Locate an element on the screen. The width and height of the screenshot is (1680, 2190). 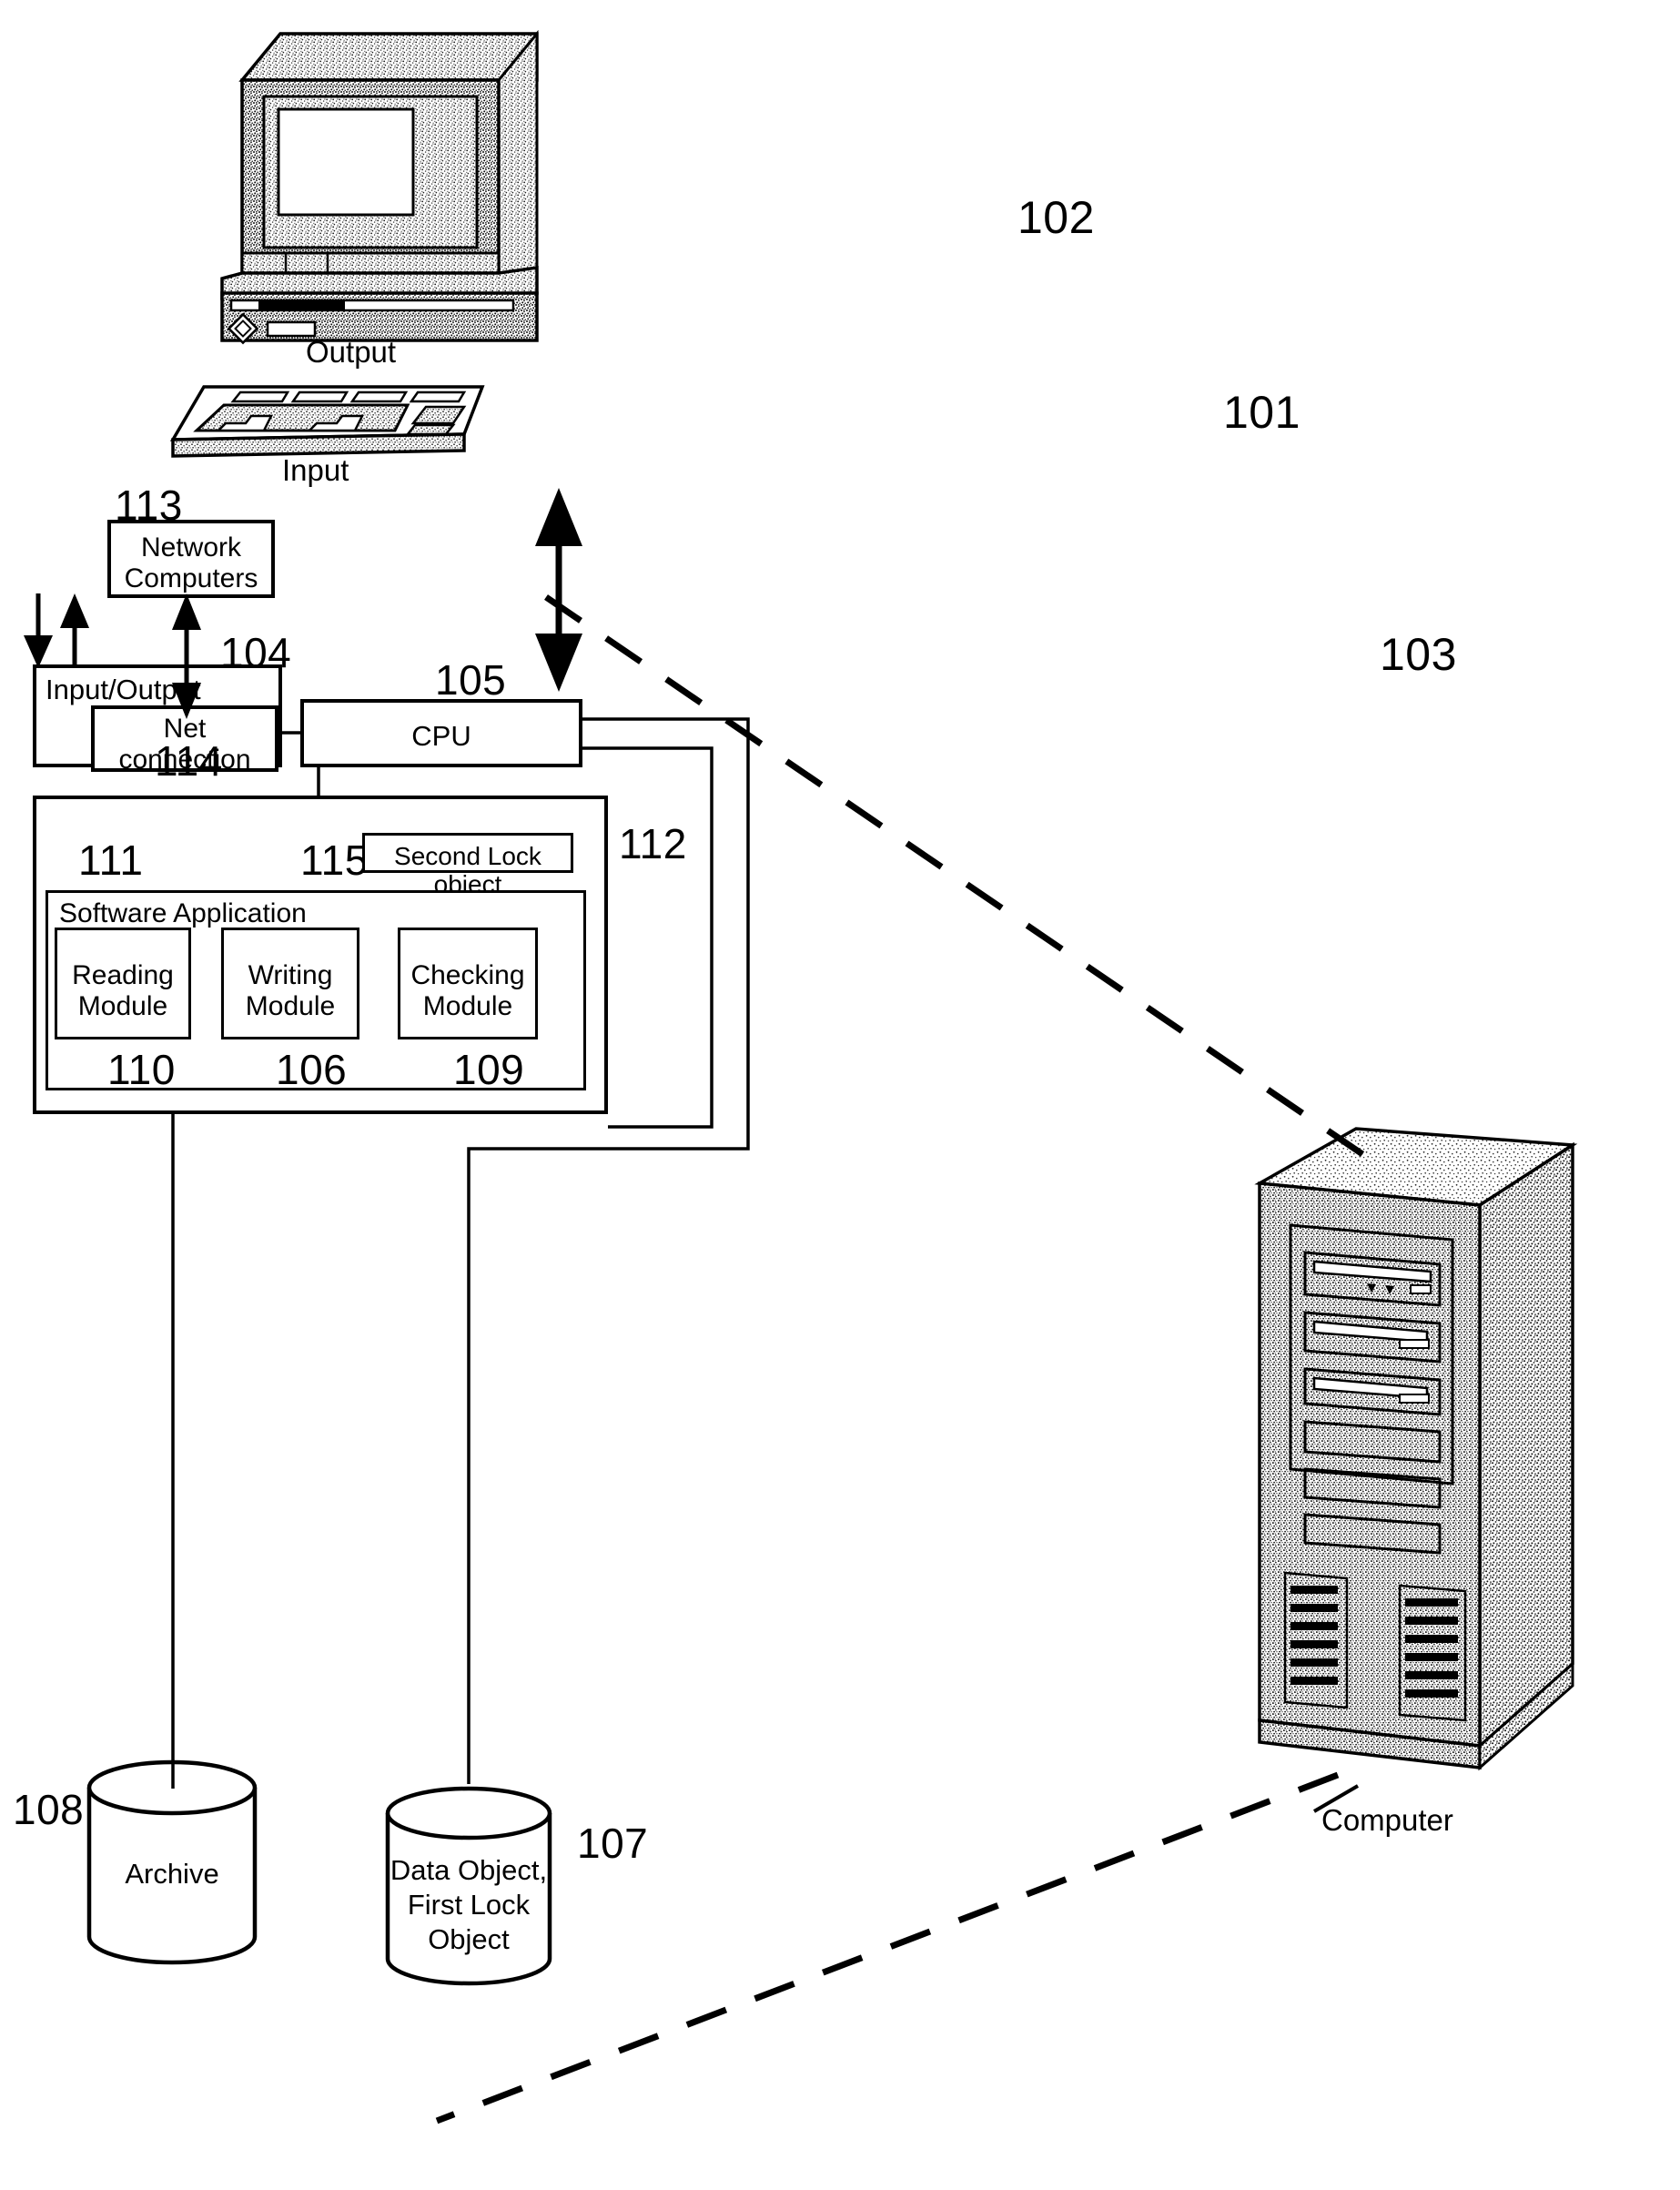
io-double-arrow is located at coordinates (558, 590).